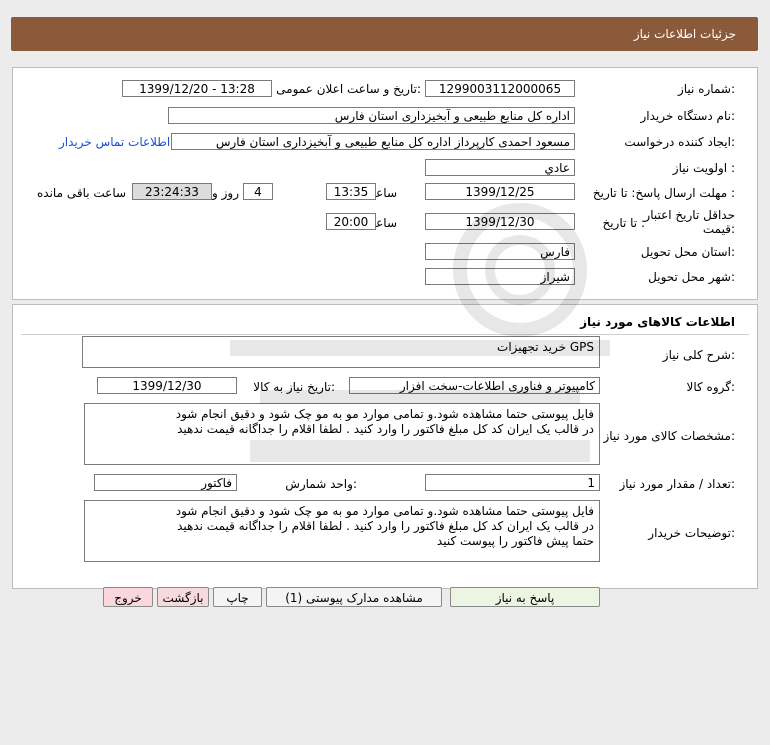 Image resolution: width=770 pixels, height=745 pixels. What do you see at coordinates (688, 116) in the screenshot?
I see `buyer-org-label: نام دستگاه خریدار:` at bounding box center [688, 116].